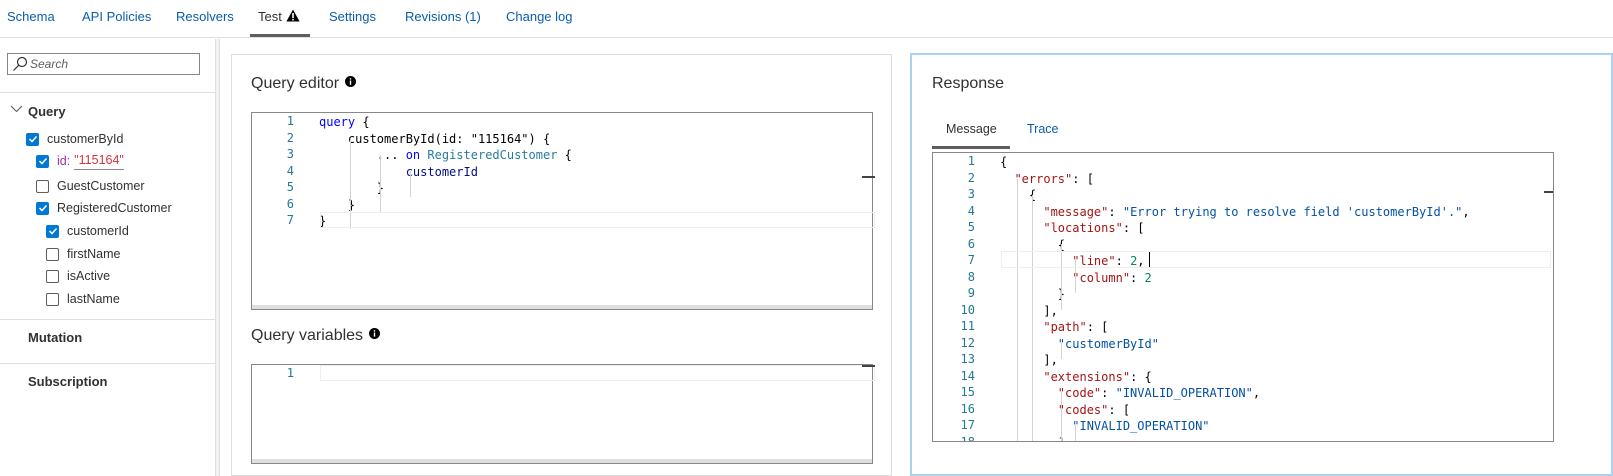 This screenshot has width=1613, height=476. I want to click on tree-item-customerid: customerId, so click(87, 231).